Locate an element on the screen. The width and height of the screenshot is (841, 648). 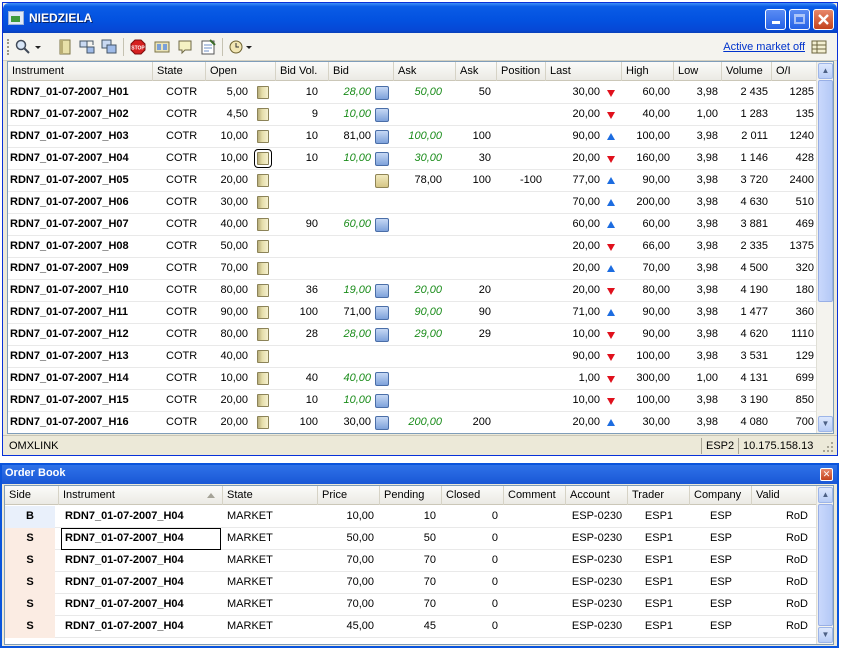
toolbar-grip is located at coordinates (8, 47).